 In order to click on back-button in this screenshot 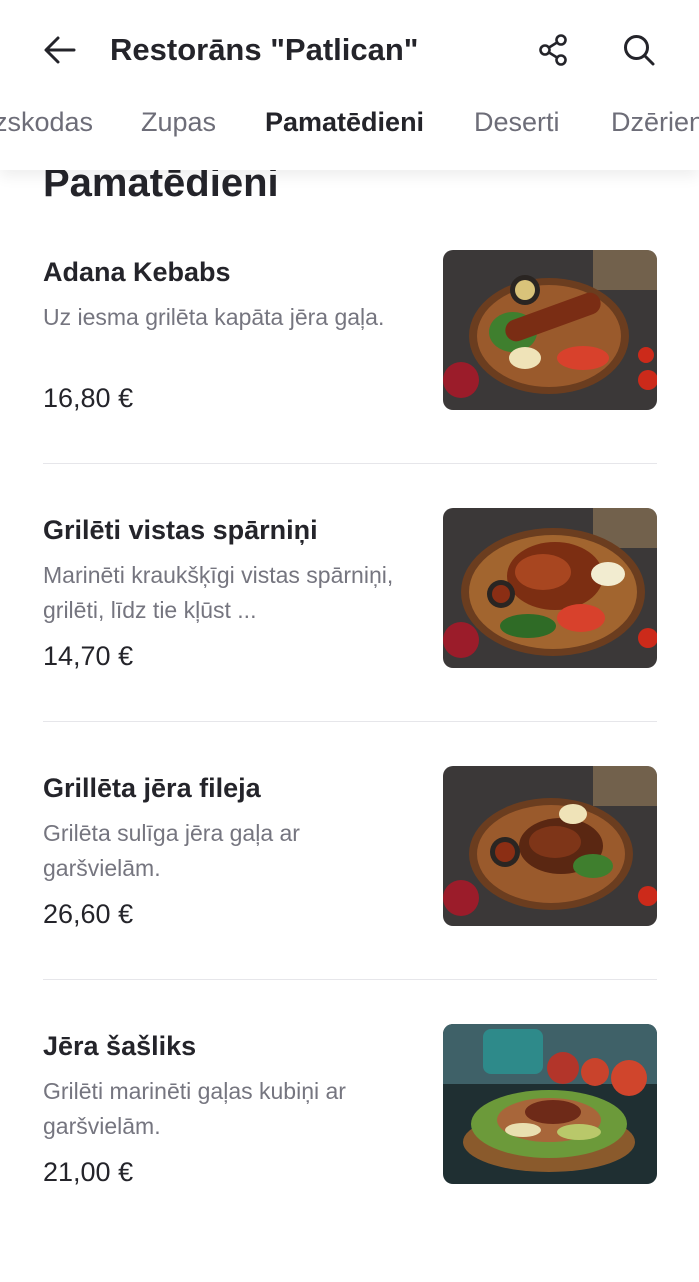, I will do `click(60, 50)`.